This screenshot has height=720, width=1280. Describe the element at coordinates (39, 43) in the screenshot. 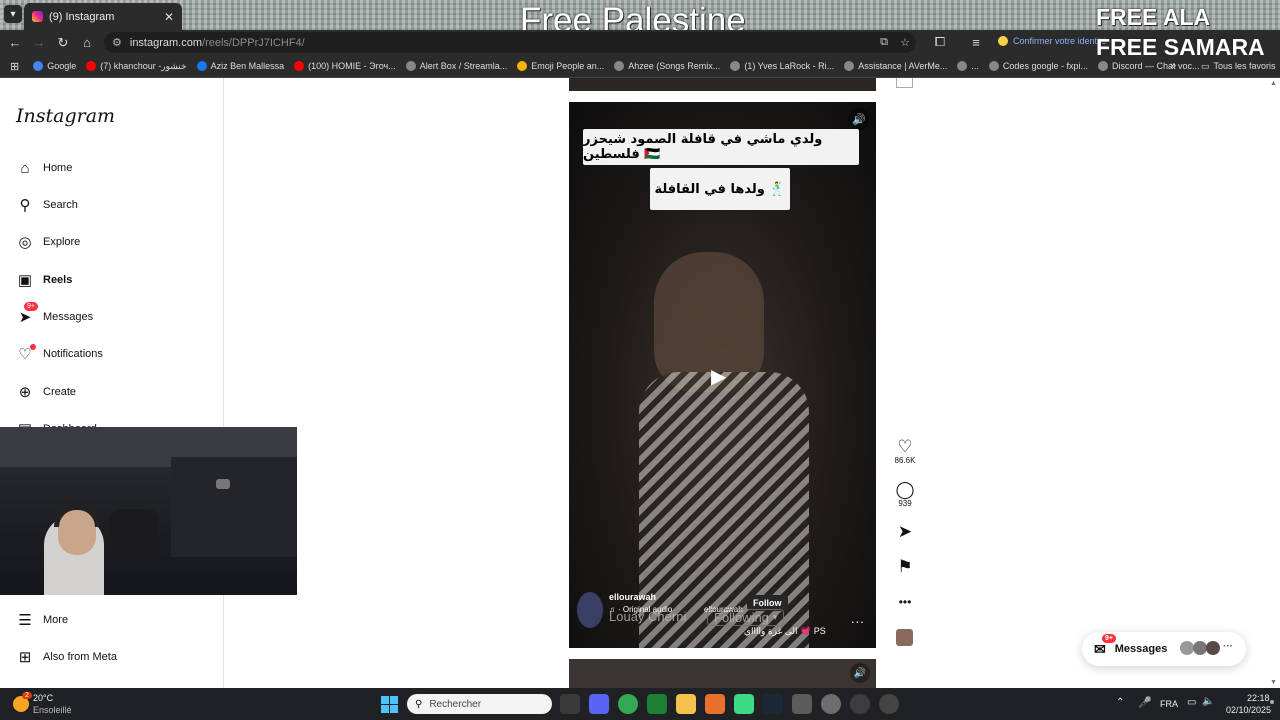

I see `forward-icon: →` at that location.